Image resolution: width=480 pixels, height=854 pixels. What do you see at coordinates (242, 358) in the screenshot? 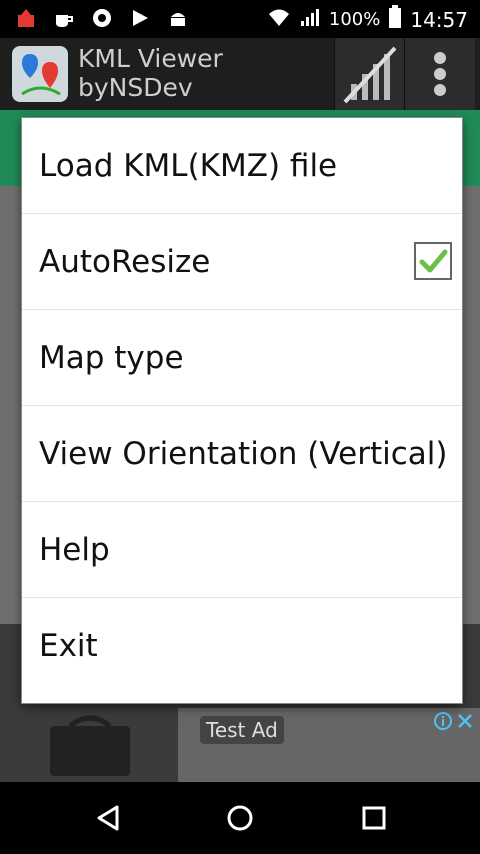
I see `menu-item-map-type: Map type` at bounding box center [242, 358].